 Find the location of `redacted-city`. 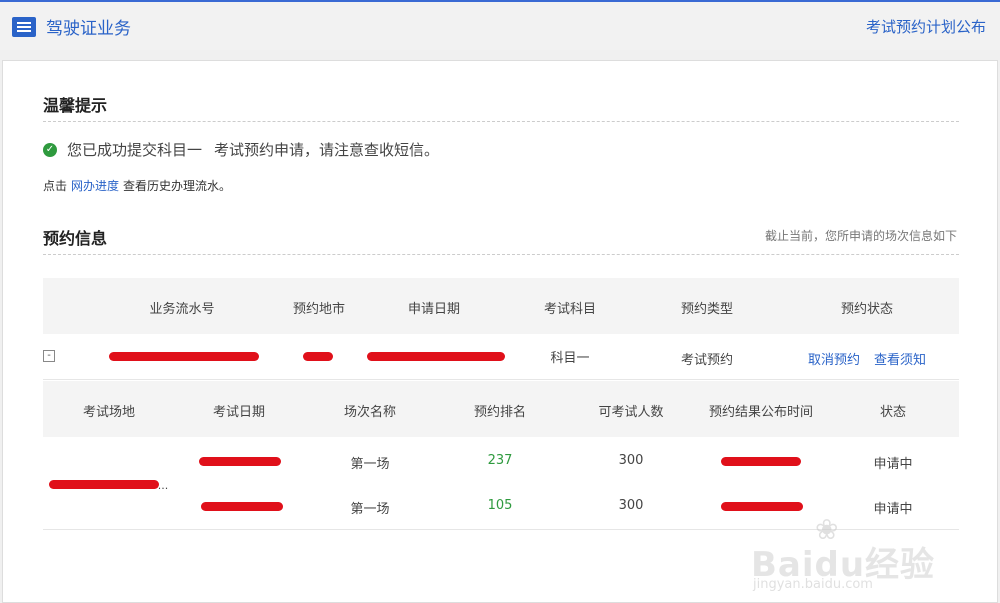

redacted-city is located at coordinates (318, 356).